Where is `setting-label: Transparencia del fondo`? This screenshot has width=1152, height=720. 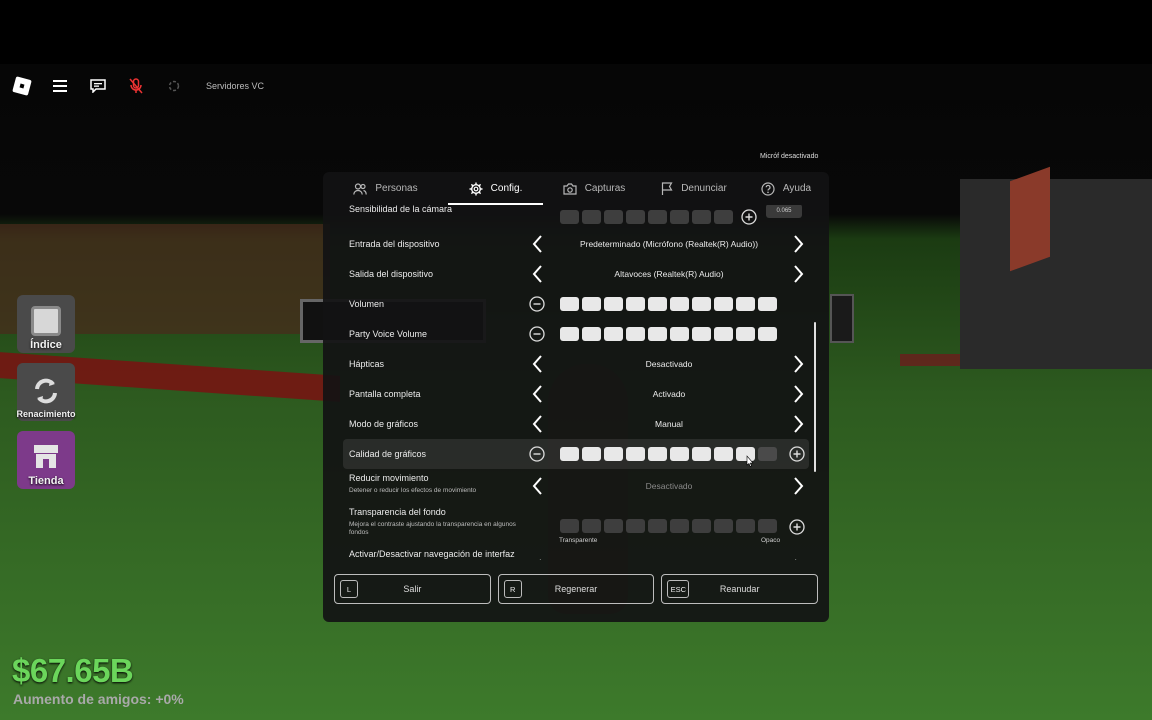
setting-label: Transparencia del fondo is located at coordinates (397, 512).